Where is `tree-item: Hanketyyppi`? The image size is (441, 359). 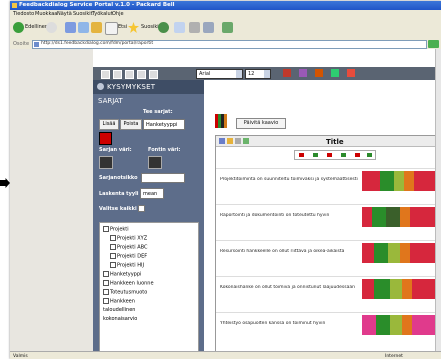 tree-item: Hanketyyppi is located at coordinates (122, 274).